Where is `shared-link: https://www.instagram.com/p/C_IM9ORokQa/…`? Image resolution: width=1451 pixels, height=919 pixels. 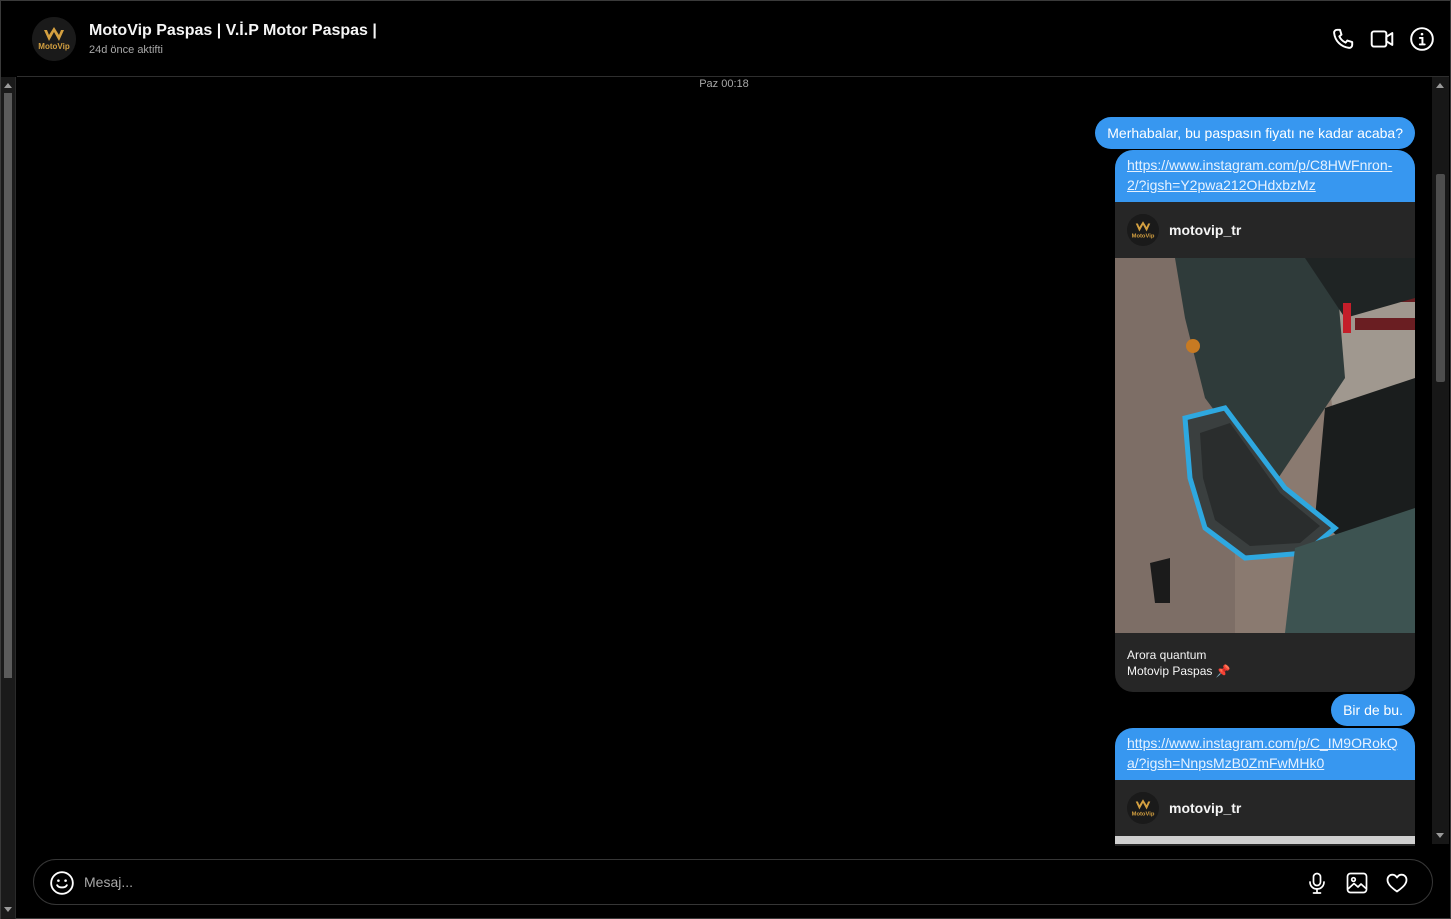 shared-link: https://www.instagram.com/p/C_IM9ORokQa/… is located at coordinates (1265, 754).